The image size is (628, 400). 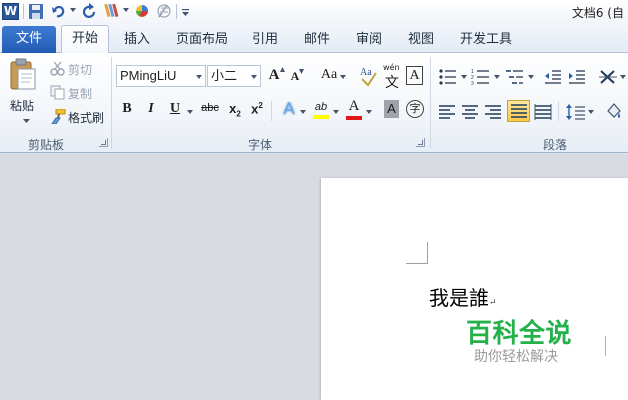 What do you see at coordinates (459, 298) in the screenshot?
I see `document-text: 我是誰` at bounding box center [459, 298].